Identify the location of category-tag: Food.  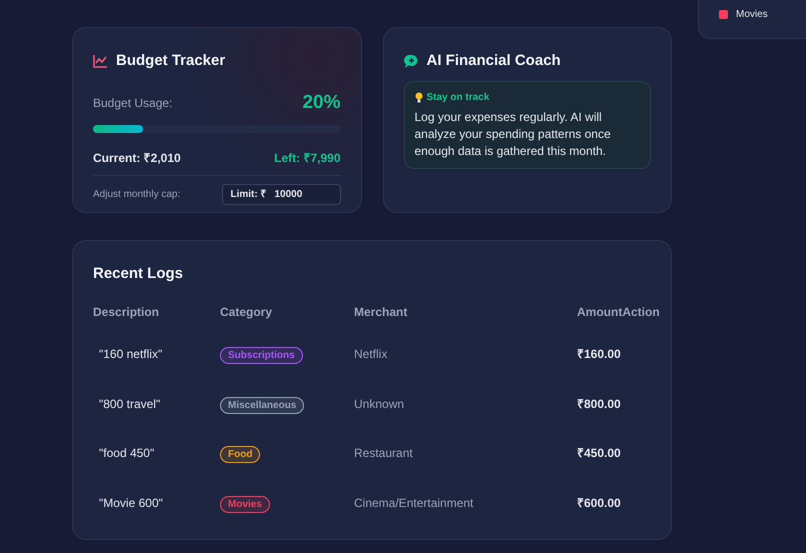
(240, 455).